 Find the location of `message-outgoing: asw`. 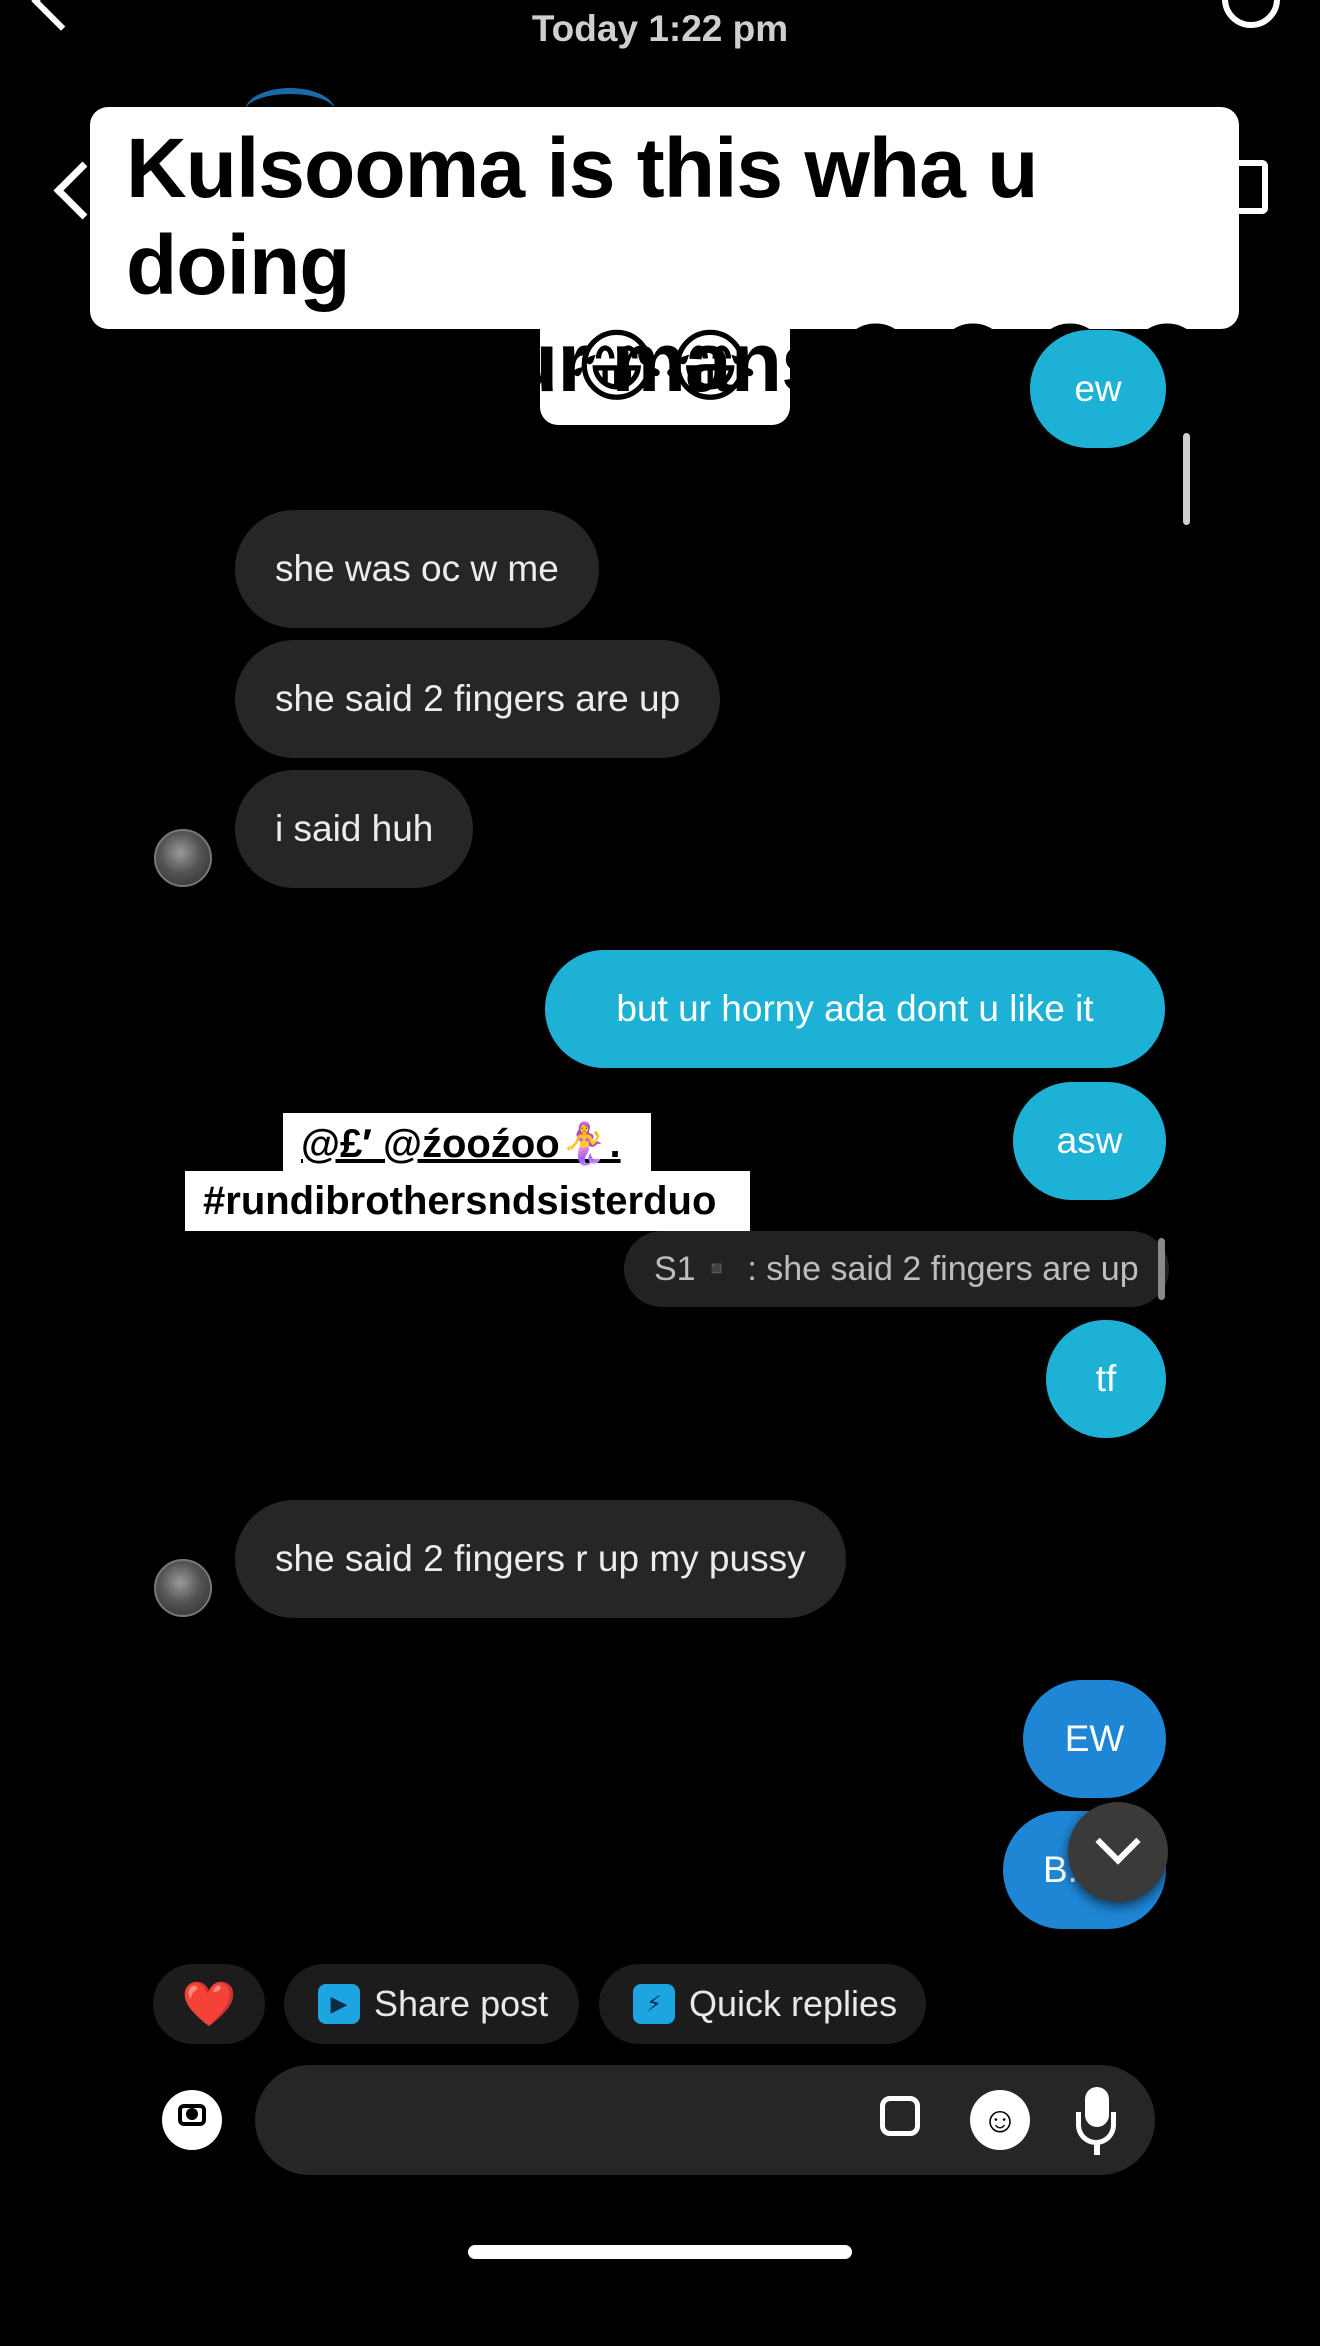

message-outgoing: asw is located at coordinates (1089, 1141).